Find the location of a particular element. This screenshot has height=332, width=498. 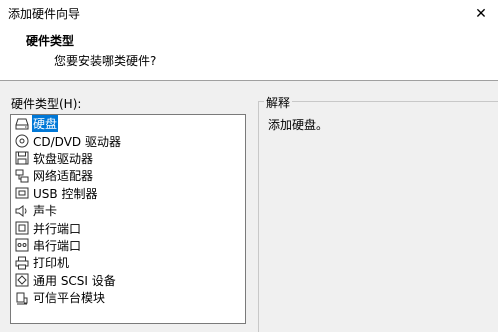

list-item-label: CD/DVD 驱动器 is located at coordinates (77, 141).